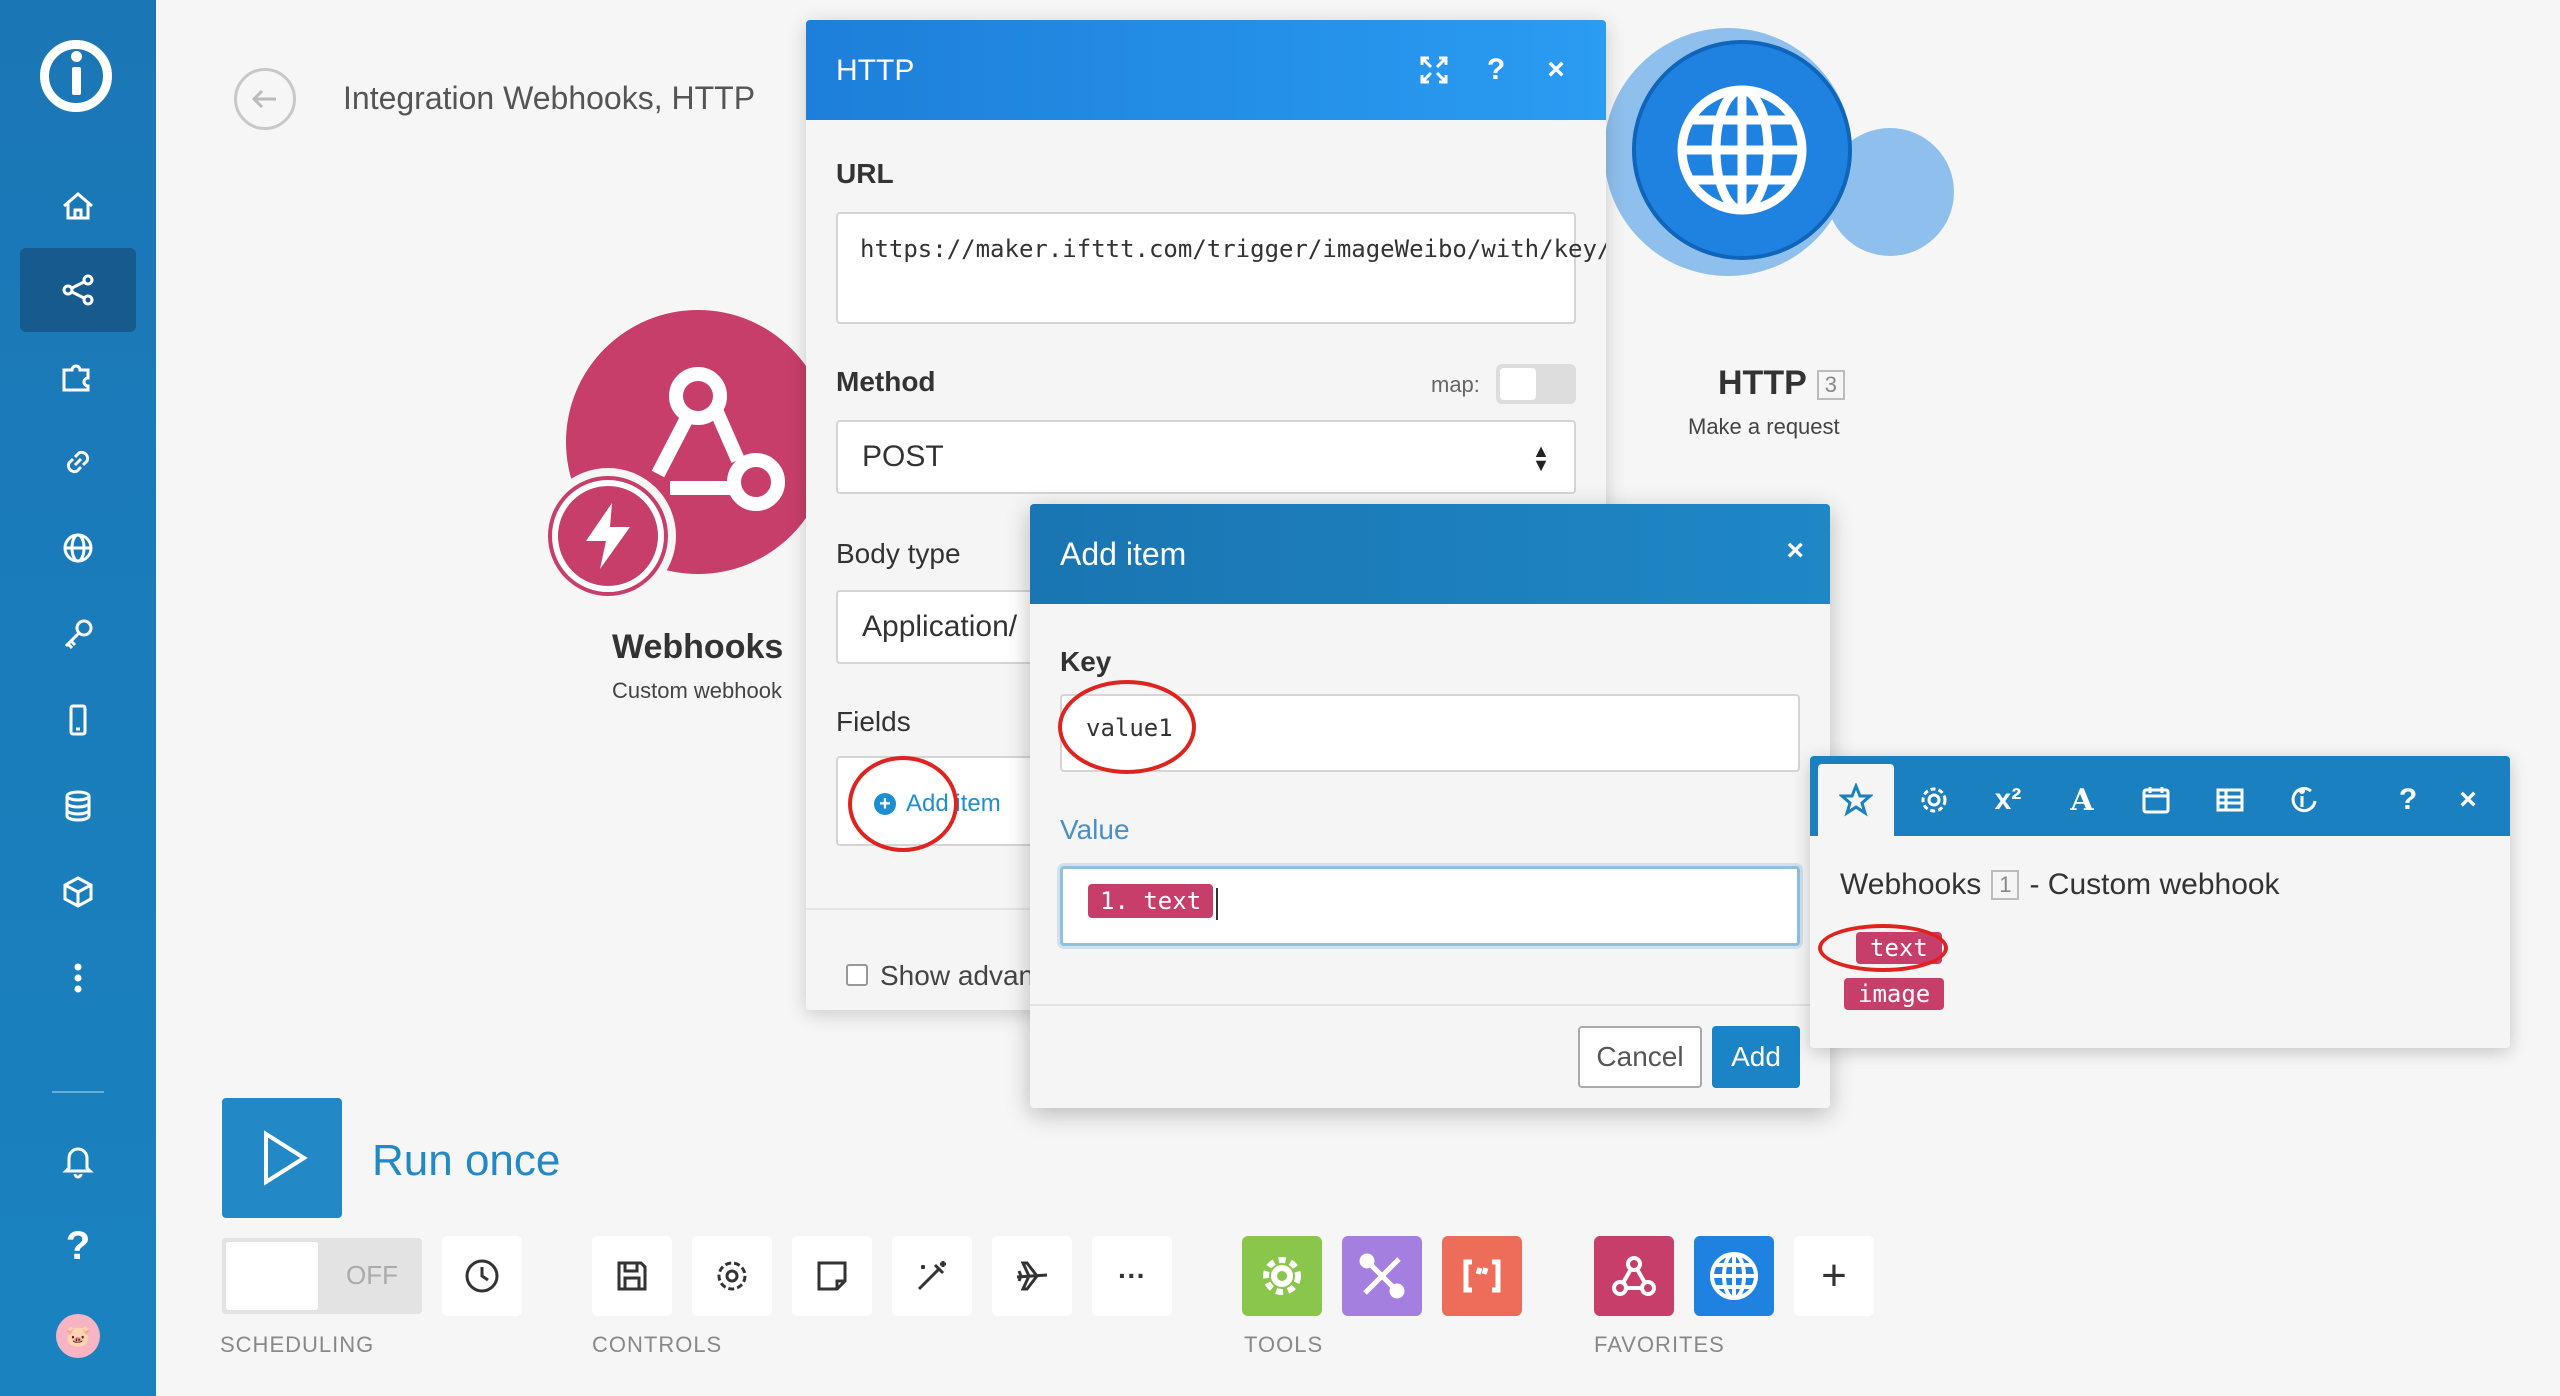 This screenshot has height=1396, width=2560. I want to click on method-label: Method, so click(886, 381).